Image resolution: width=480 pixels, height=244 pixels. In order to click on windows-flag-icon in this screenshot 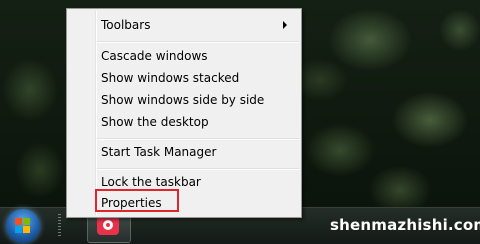, I will do `click(23, 226)`.